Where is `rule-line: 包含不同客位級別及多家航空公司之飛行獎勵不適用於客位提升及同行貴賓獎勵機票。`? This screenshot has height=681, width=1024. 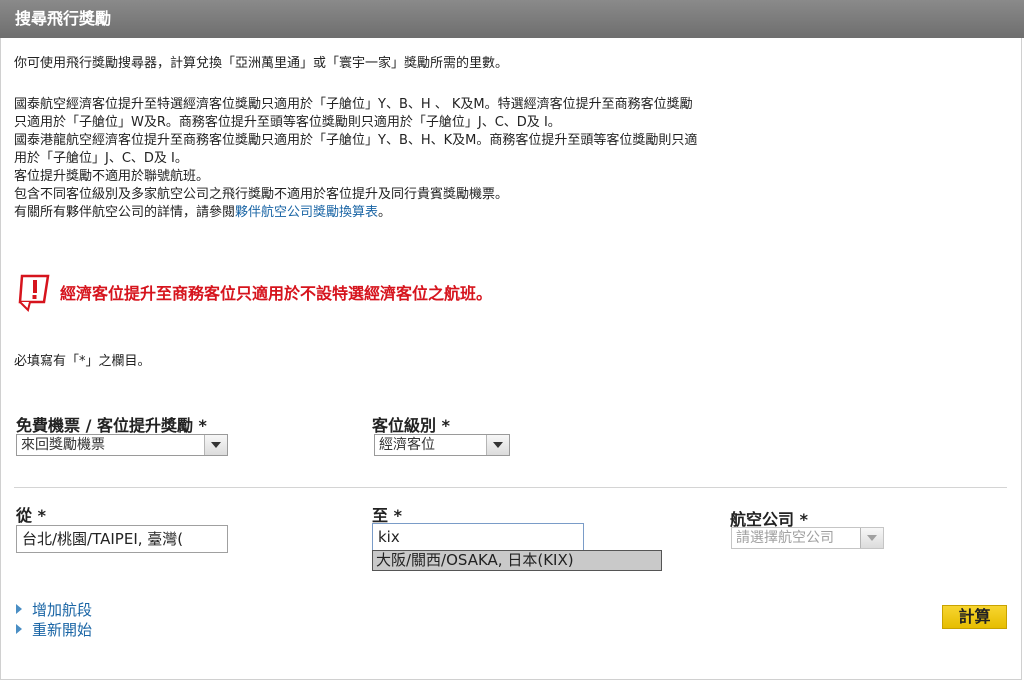 rule-line: 包含不同客位級別及多家航空公司之飛行獎勵不適用於客位提升及同行貴賓獎勵機票。 is located at coordinates (261, 194).